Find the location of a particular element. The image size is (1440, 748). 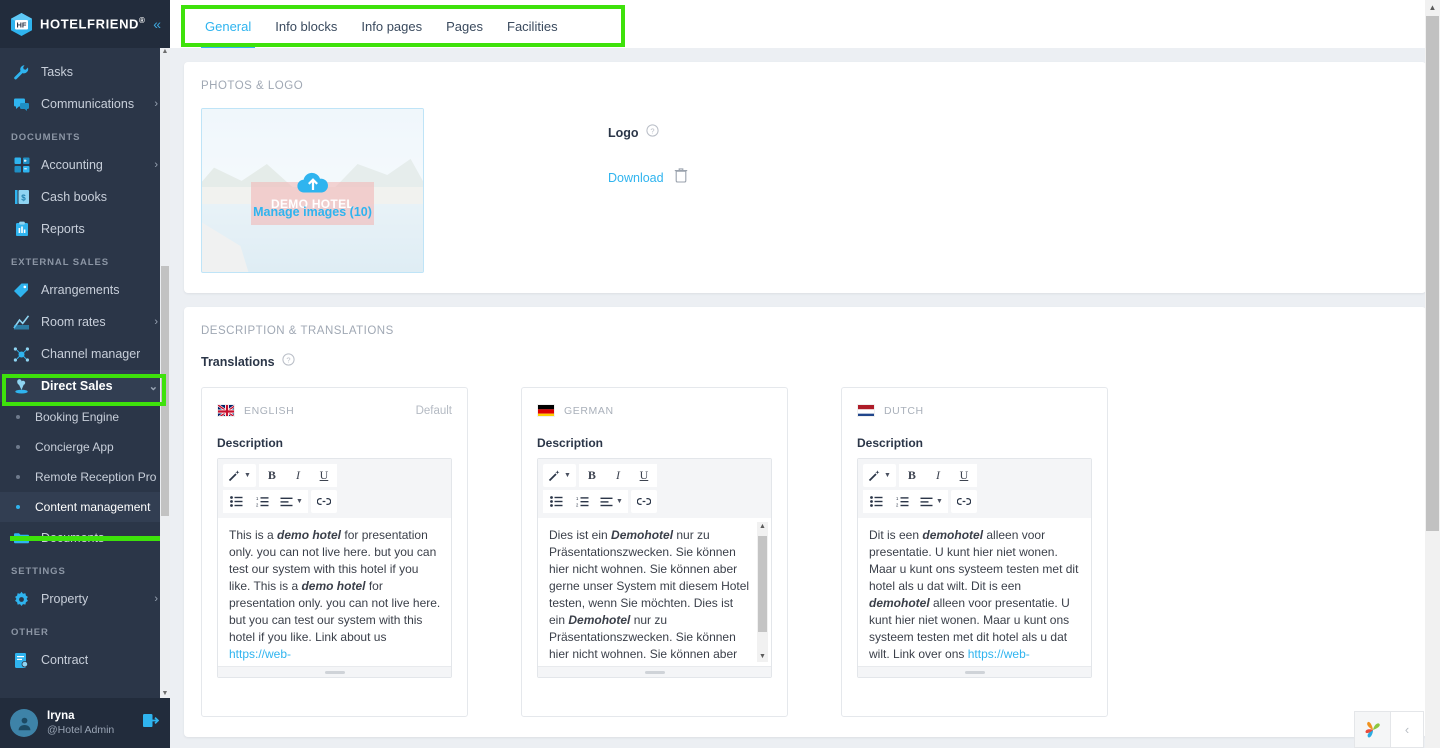

page-scrollbar-track: ▲ is located at coordinates (1432, 374).